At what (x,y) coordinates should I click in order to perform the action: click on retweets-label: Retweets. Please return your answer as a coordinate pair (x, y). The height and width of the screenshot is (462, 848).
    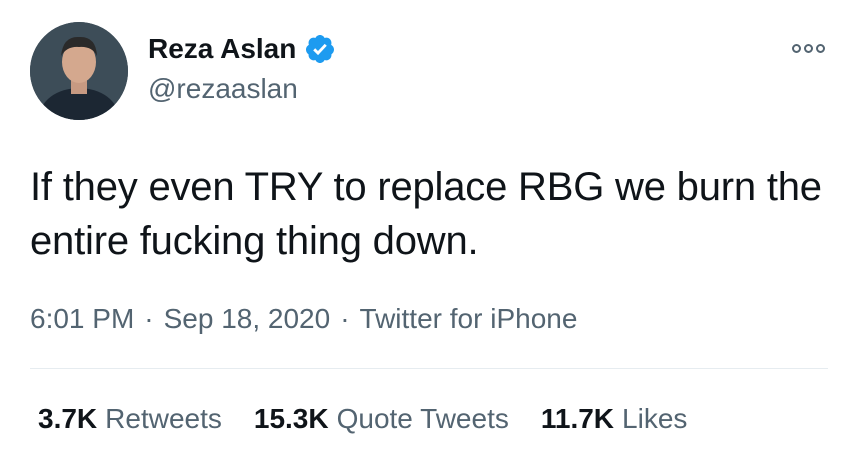
    Looking at the image, I should click on (163, 418).